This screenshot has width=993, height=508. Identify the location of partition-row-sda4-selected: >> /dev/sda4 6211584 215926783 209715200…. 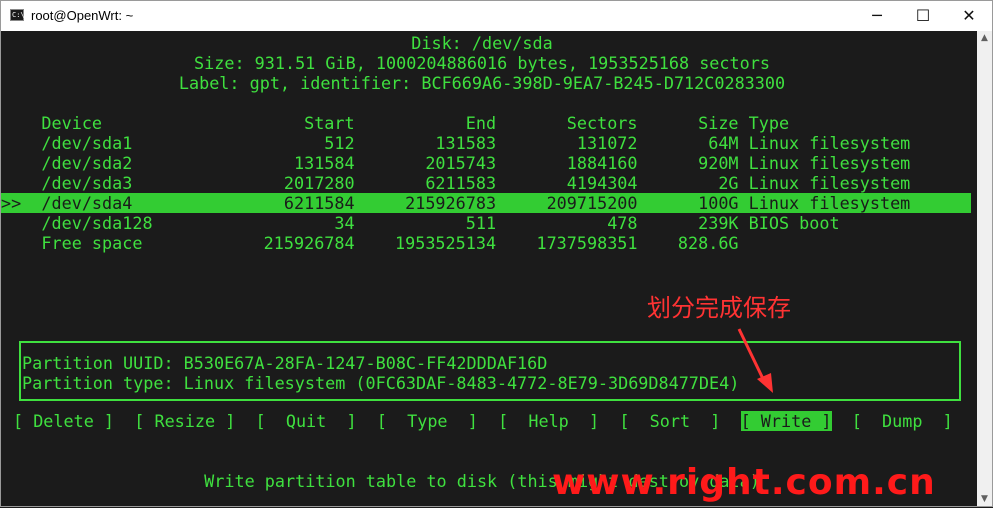
(486, 203).